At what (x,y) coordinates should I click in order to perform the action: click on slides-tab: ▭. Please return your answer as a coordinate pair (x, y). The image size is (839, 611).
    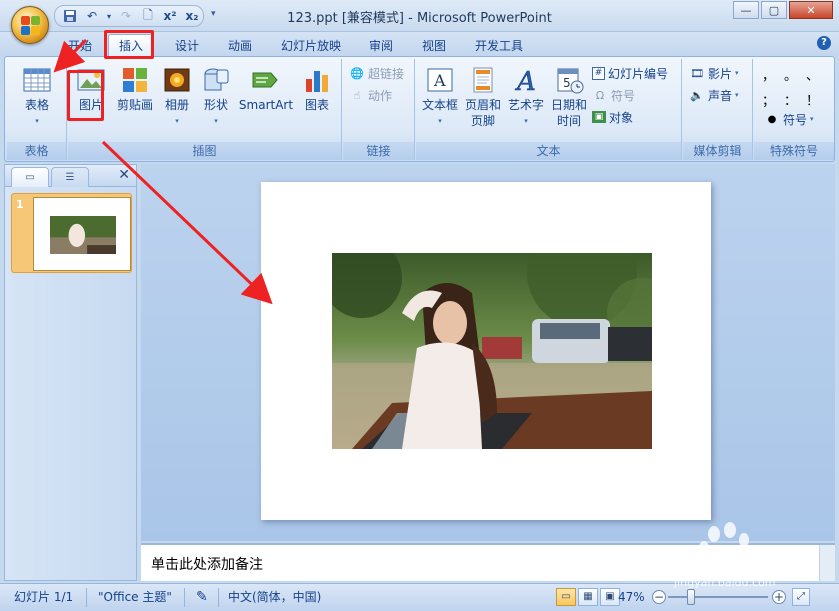
    Looking at the image, I should click on (30, 177).